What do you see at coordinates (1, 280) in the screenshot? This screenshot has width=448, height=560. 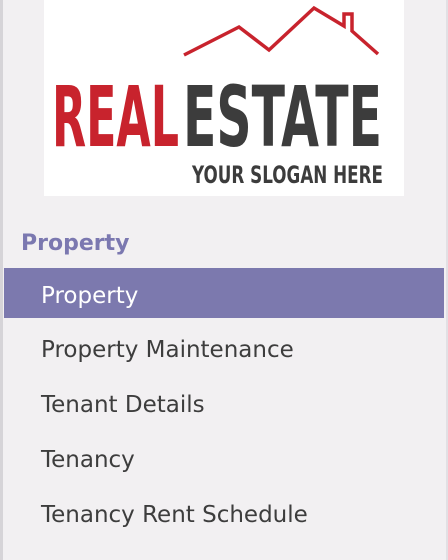 I see `sidebar-left-border` at bounding box center [1, 280].